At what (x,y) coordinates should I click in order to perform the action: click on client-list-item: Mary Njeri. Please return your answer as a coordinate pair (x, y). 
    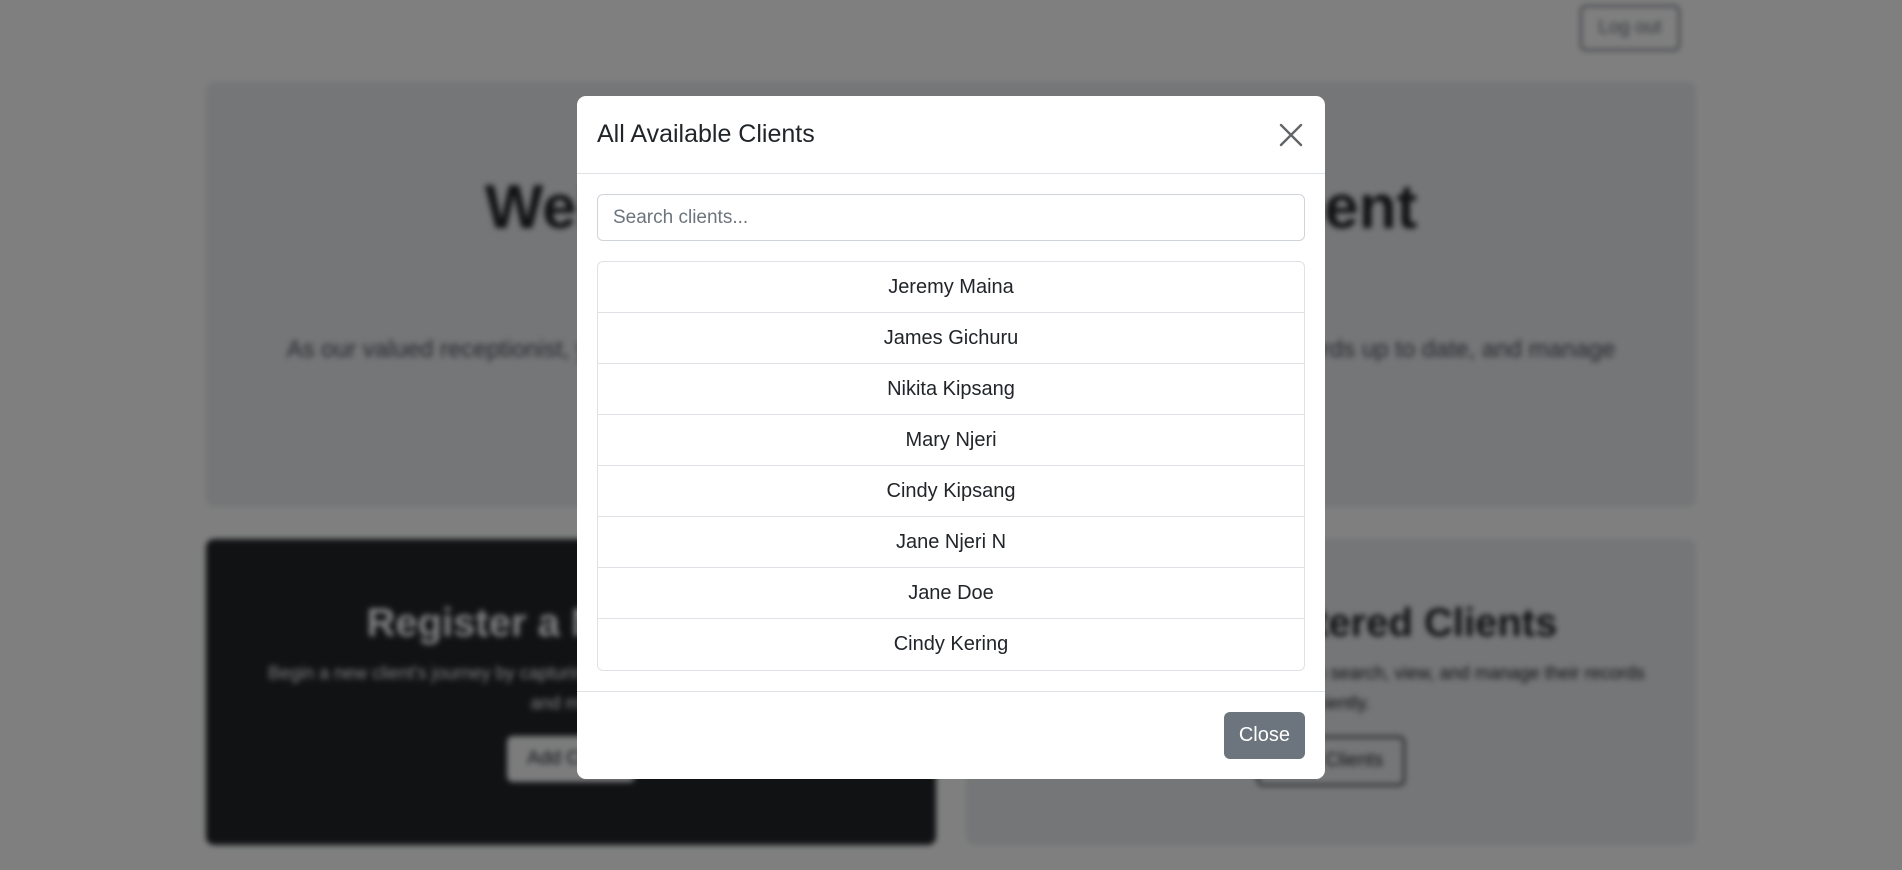
    Looking at the image, I should click on (951, 440).